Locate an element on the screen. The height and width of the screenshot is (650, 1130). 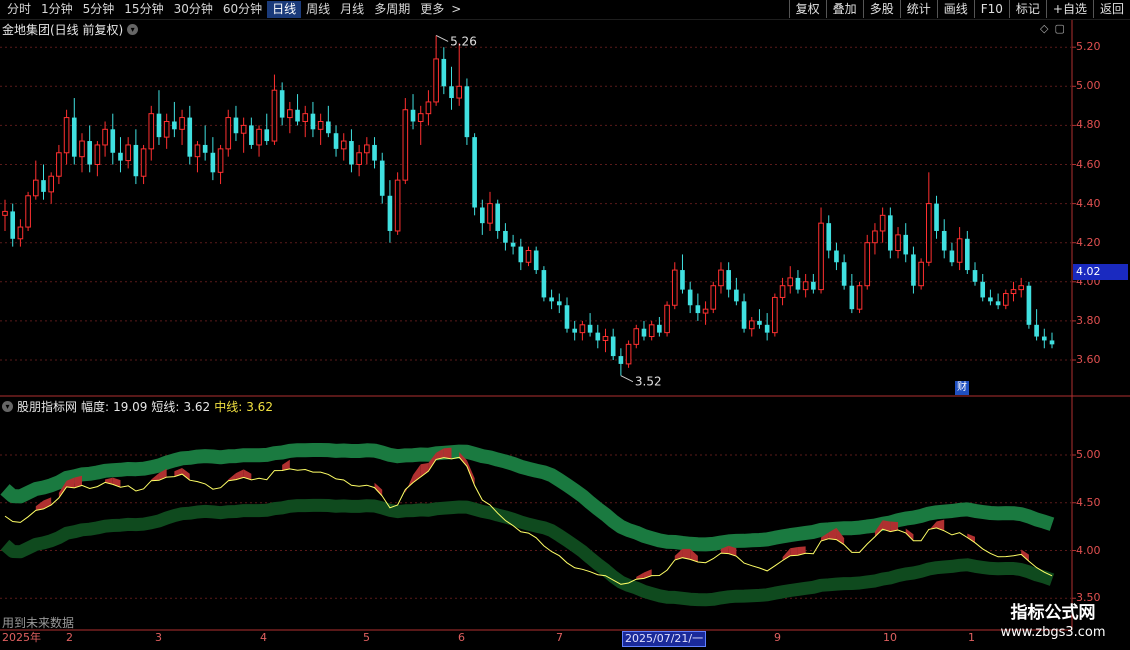
date-tick-label: 3 is located at coordinates (158, 637).